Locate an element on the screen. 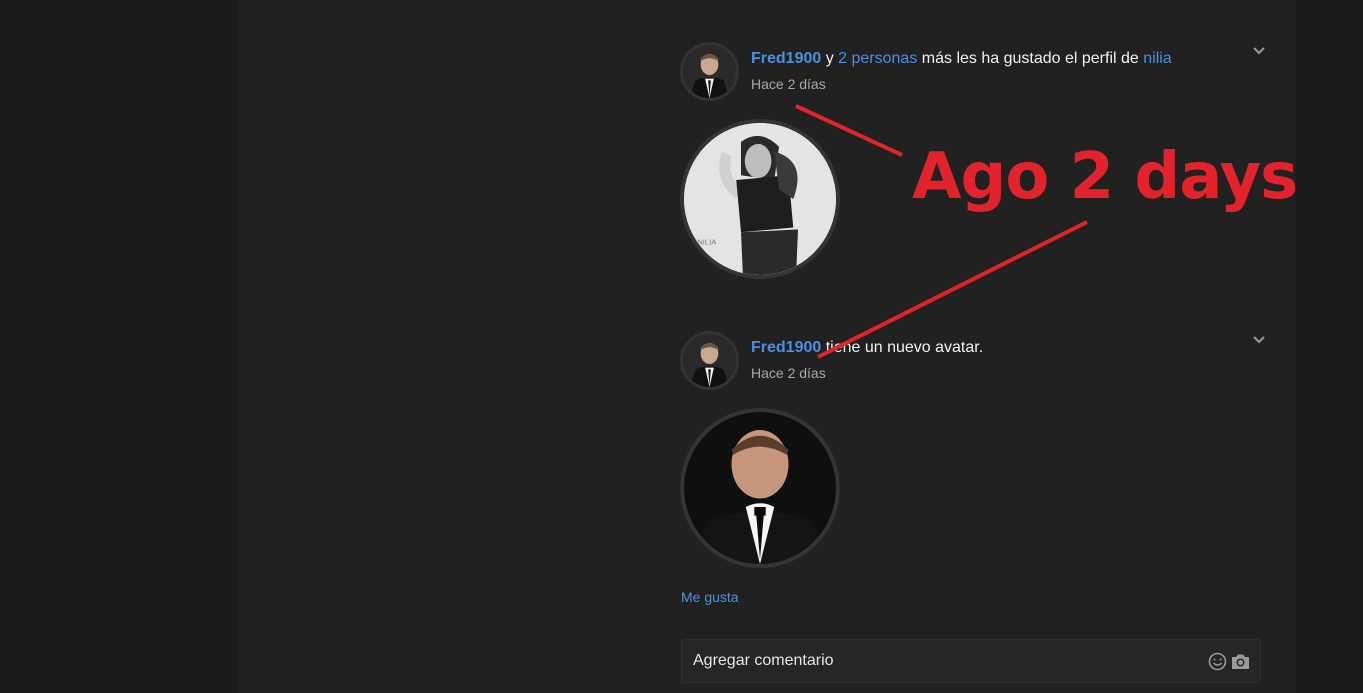 Image resolution: width=1363 pixels, height=693 pixels. action-text: tiene un nuevo avatar. is located at coordinates (902, 347).